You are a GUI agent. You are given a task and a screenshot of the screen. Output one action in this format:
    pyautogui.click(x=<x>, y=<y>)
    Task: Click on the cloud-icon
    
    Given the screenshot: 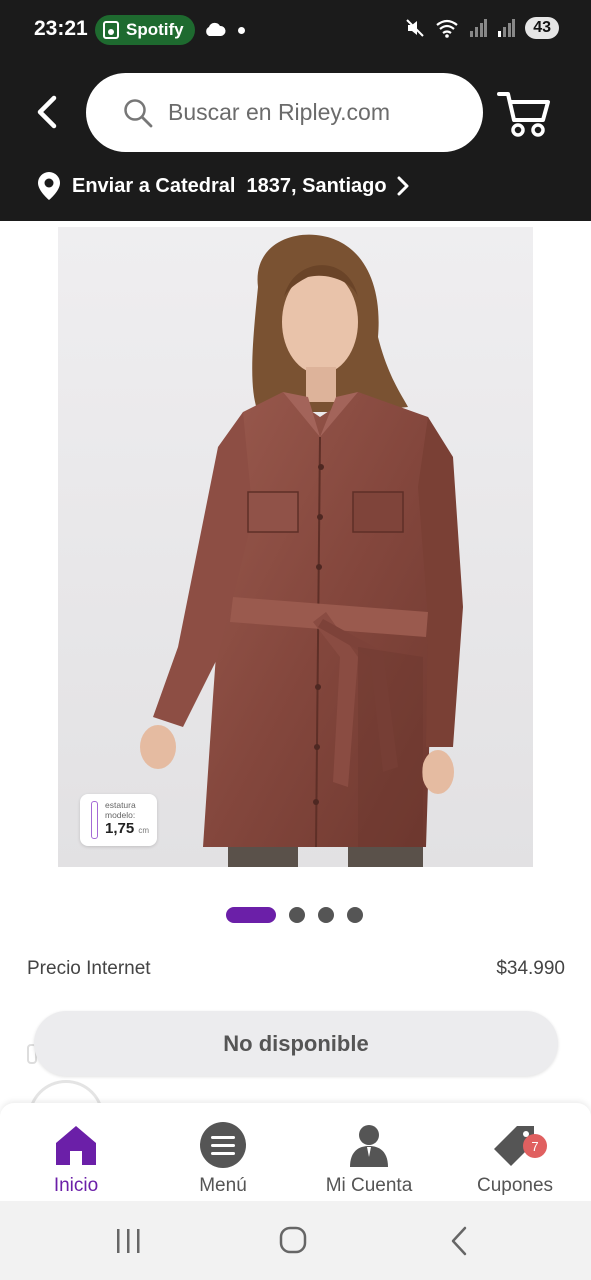 What is the action you would take?
    pyautogui.click(x=216, y=29)
    